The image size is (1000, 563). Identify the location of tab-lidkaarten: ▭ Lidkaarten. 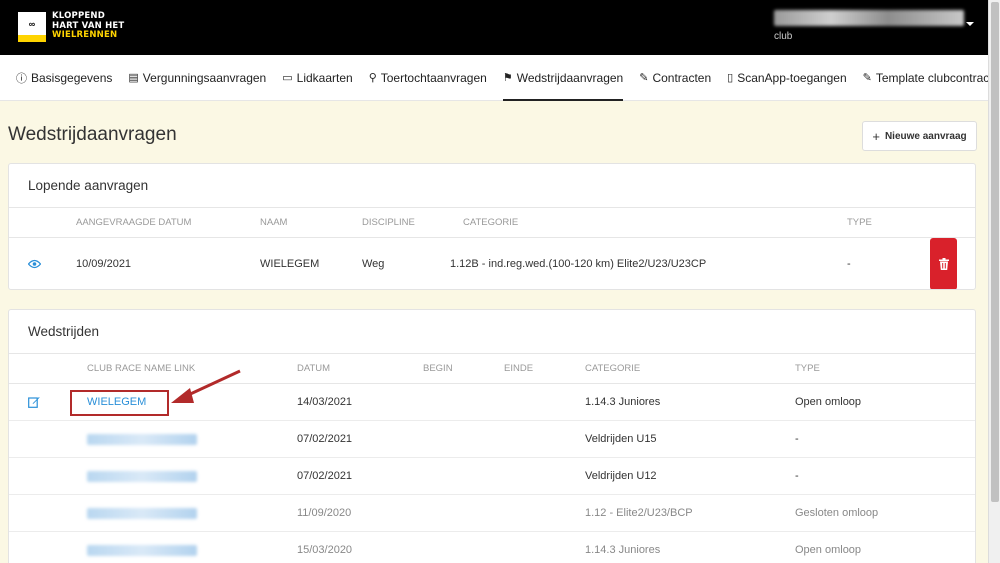
(317, 78).